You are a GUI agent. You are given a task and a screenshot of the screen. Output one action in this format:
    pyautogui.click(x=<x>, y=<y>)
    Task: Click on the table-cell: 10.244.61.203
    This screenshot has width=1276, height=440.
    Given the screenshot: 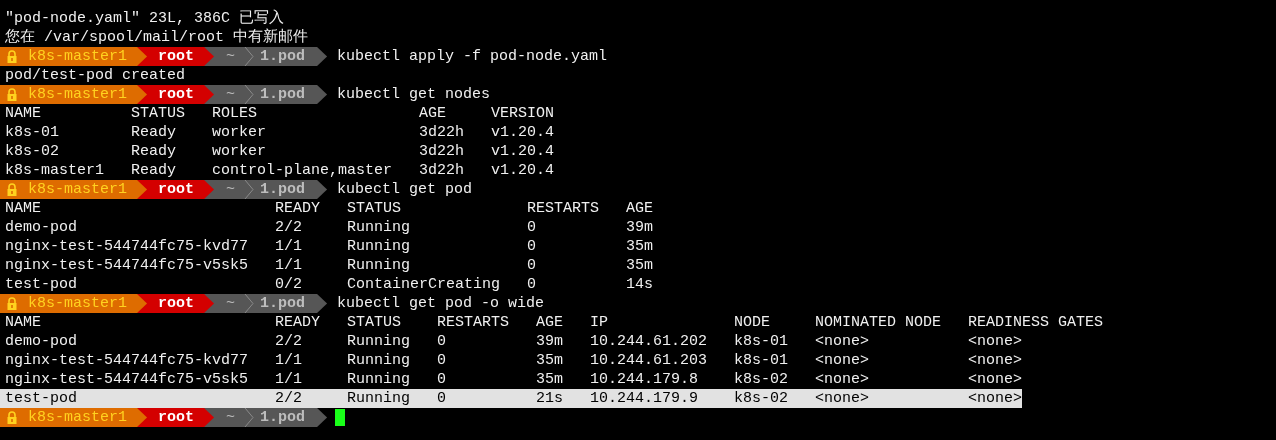 What is the action you would take?
    pyautogui.click(x=649, y=360)
    